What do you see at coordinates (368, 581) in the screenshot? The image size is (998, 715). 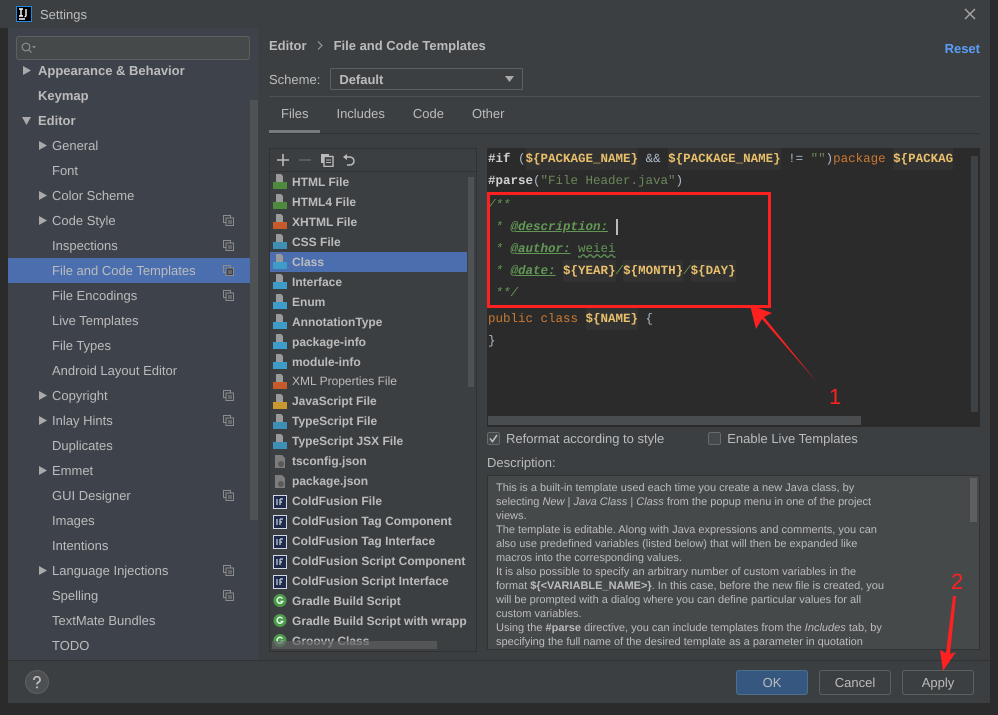 I see `template-item: ColdFusion Script Interface` at bounding box center [368, 581].